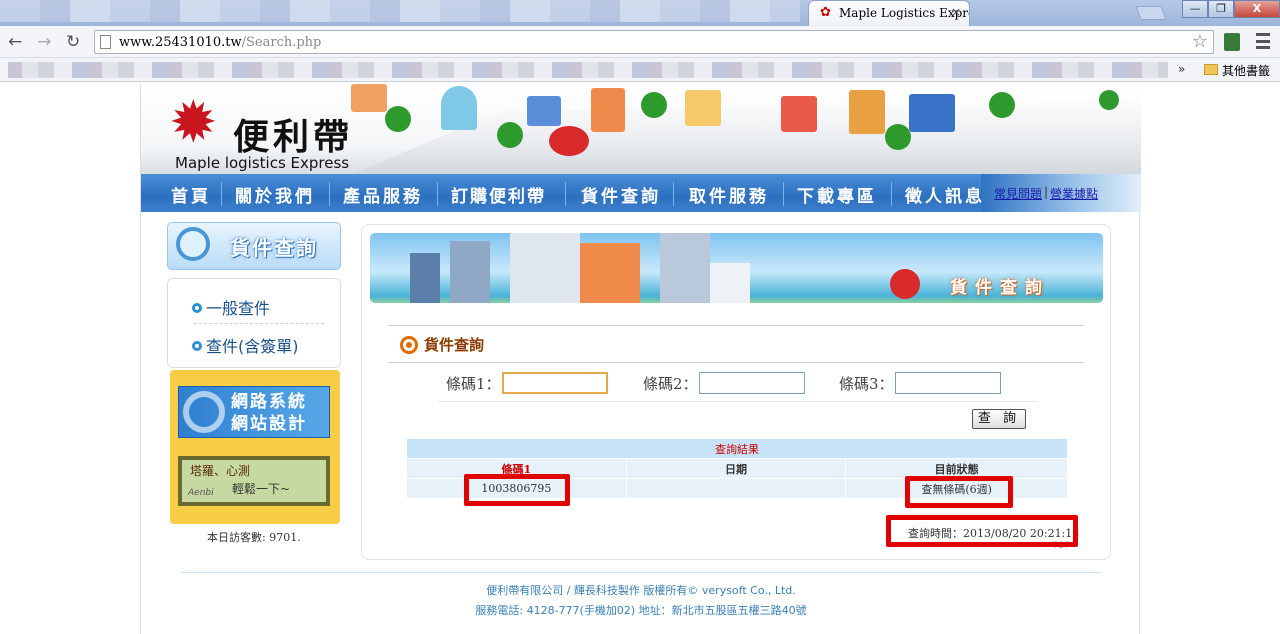 The width and height of the screenshot is (1280, 634). What do you see at coordinates (254, 481) in the screenshot?
I see `tarot-ad: 塔羅、心測 輕鬆一下~ Aenbi` at bounding box center [254, 481].